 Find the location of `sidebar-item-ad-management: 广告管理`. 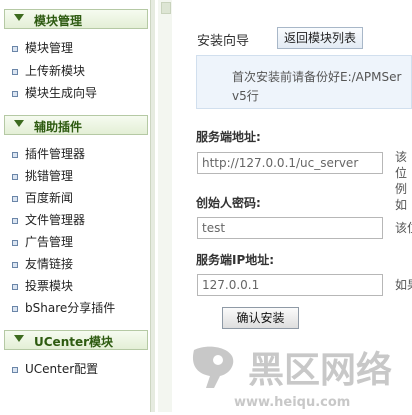

sidebar-item-ad-management: 广告管理 is located at coordinates (42, 242).